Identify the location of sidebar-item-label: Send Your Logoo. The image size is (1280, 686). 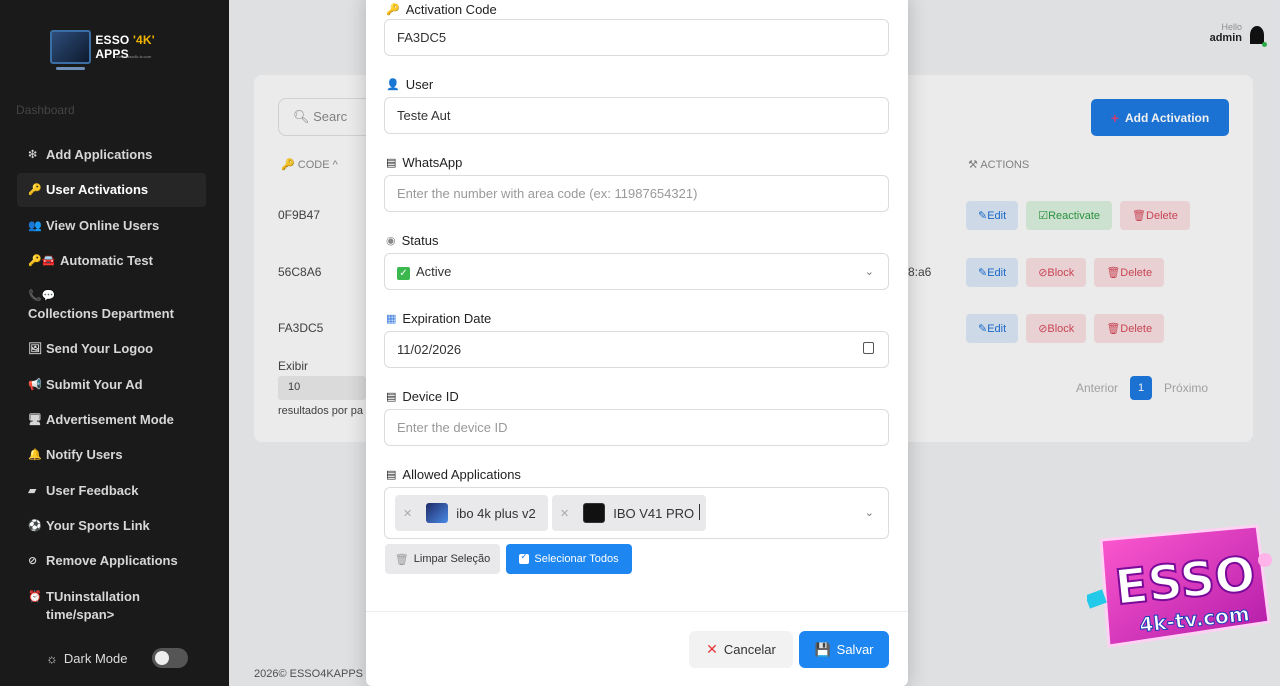
(100, 349).